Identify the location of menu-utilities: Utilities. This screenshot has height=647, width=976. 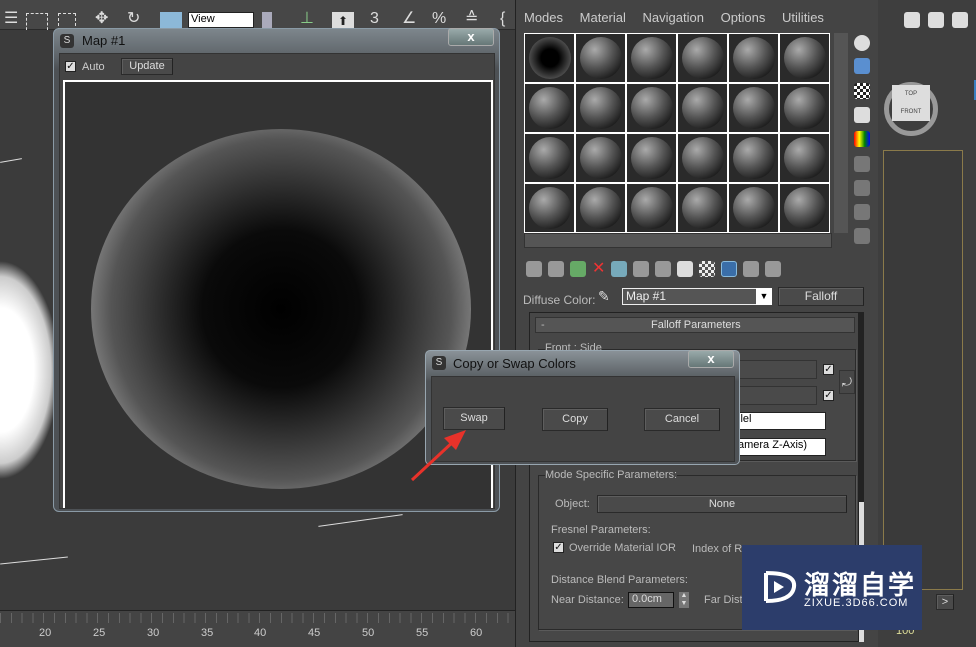
(803, 17).